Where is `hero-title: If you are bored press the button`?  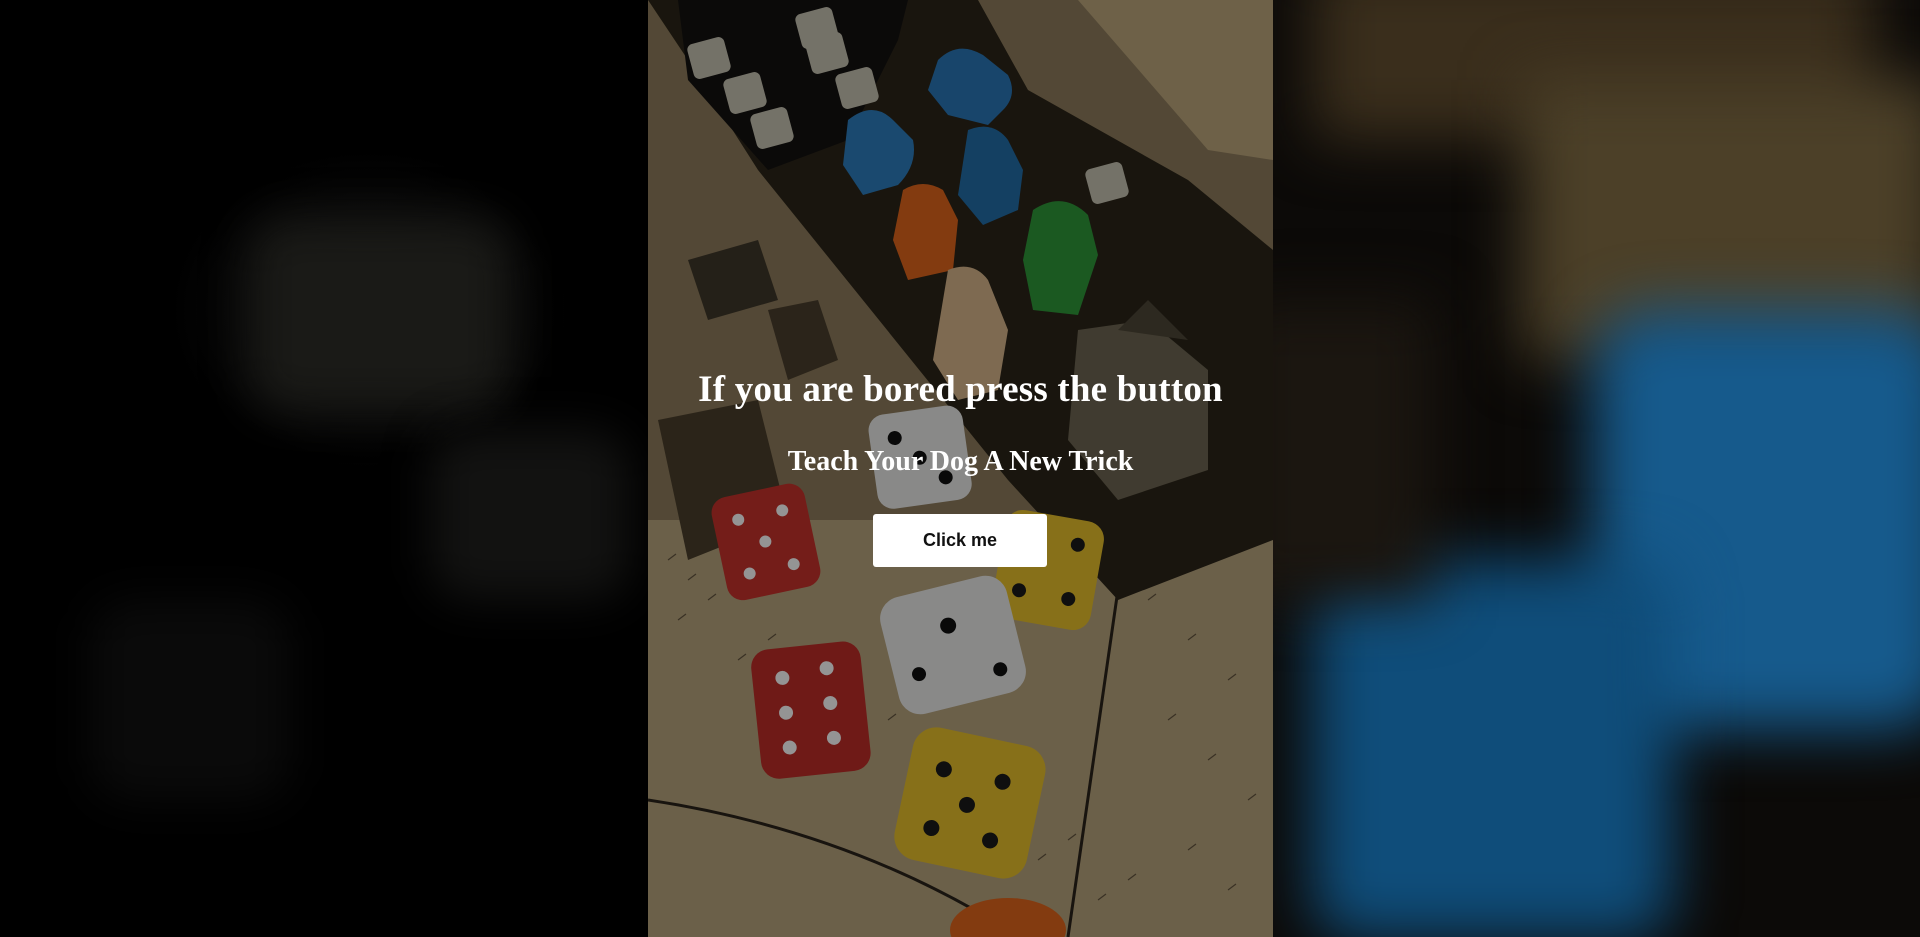
hero-title: If you are bored press the button is located at coordinates (960, 389).